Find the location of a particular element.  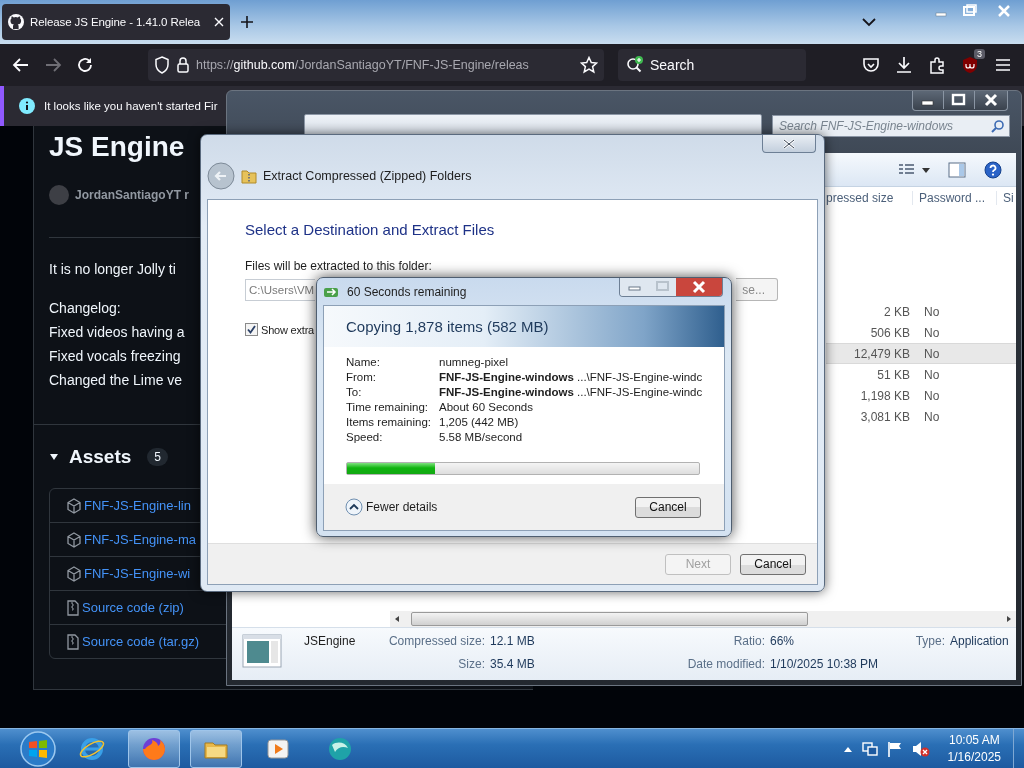

tab-title: Release JS Engine - 1.41.0 Relea is located at coordinates (116, 22).